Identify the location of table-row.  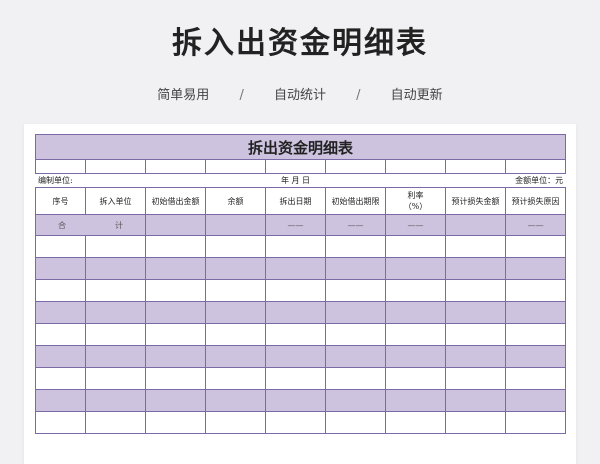
(301, 334).